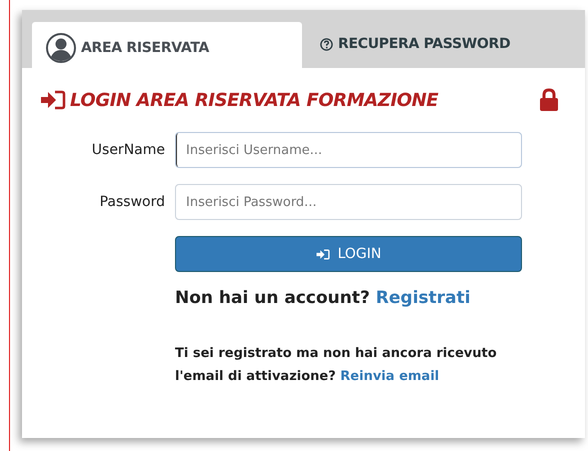 The image size is (588, 451). What do you see at coordinates (390, 376) in the screenshot?
I see `resend-email-link: Reinvia email` at bounding box center [390, 376].